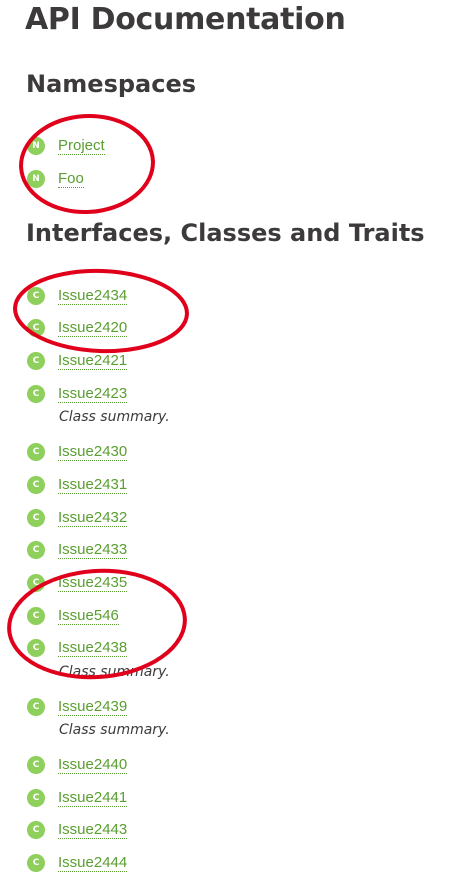 The image size is (465, 894). I want to click on class-item: C Issue2443, so click(77, 830).